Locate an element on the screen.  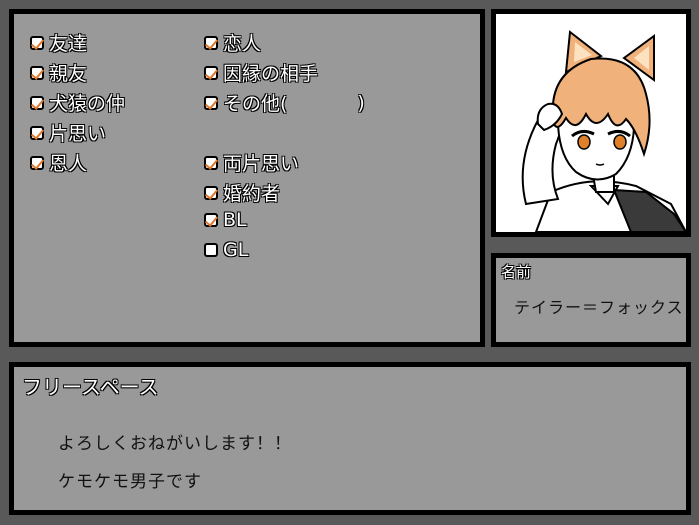
checkbox-item-gl: GL is located at coordinates (226, 250).